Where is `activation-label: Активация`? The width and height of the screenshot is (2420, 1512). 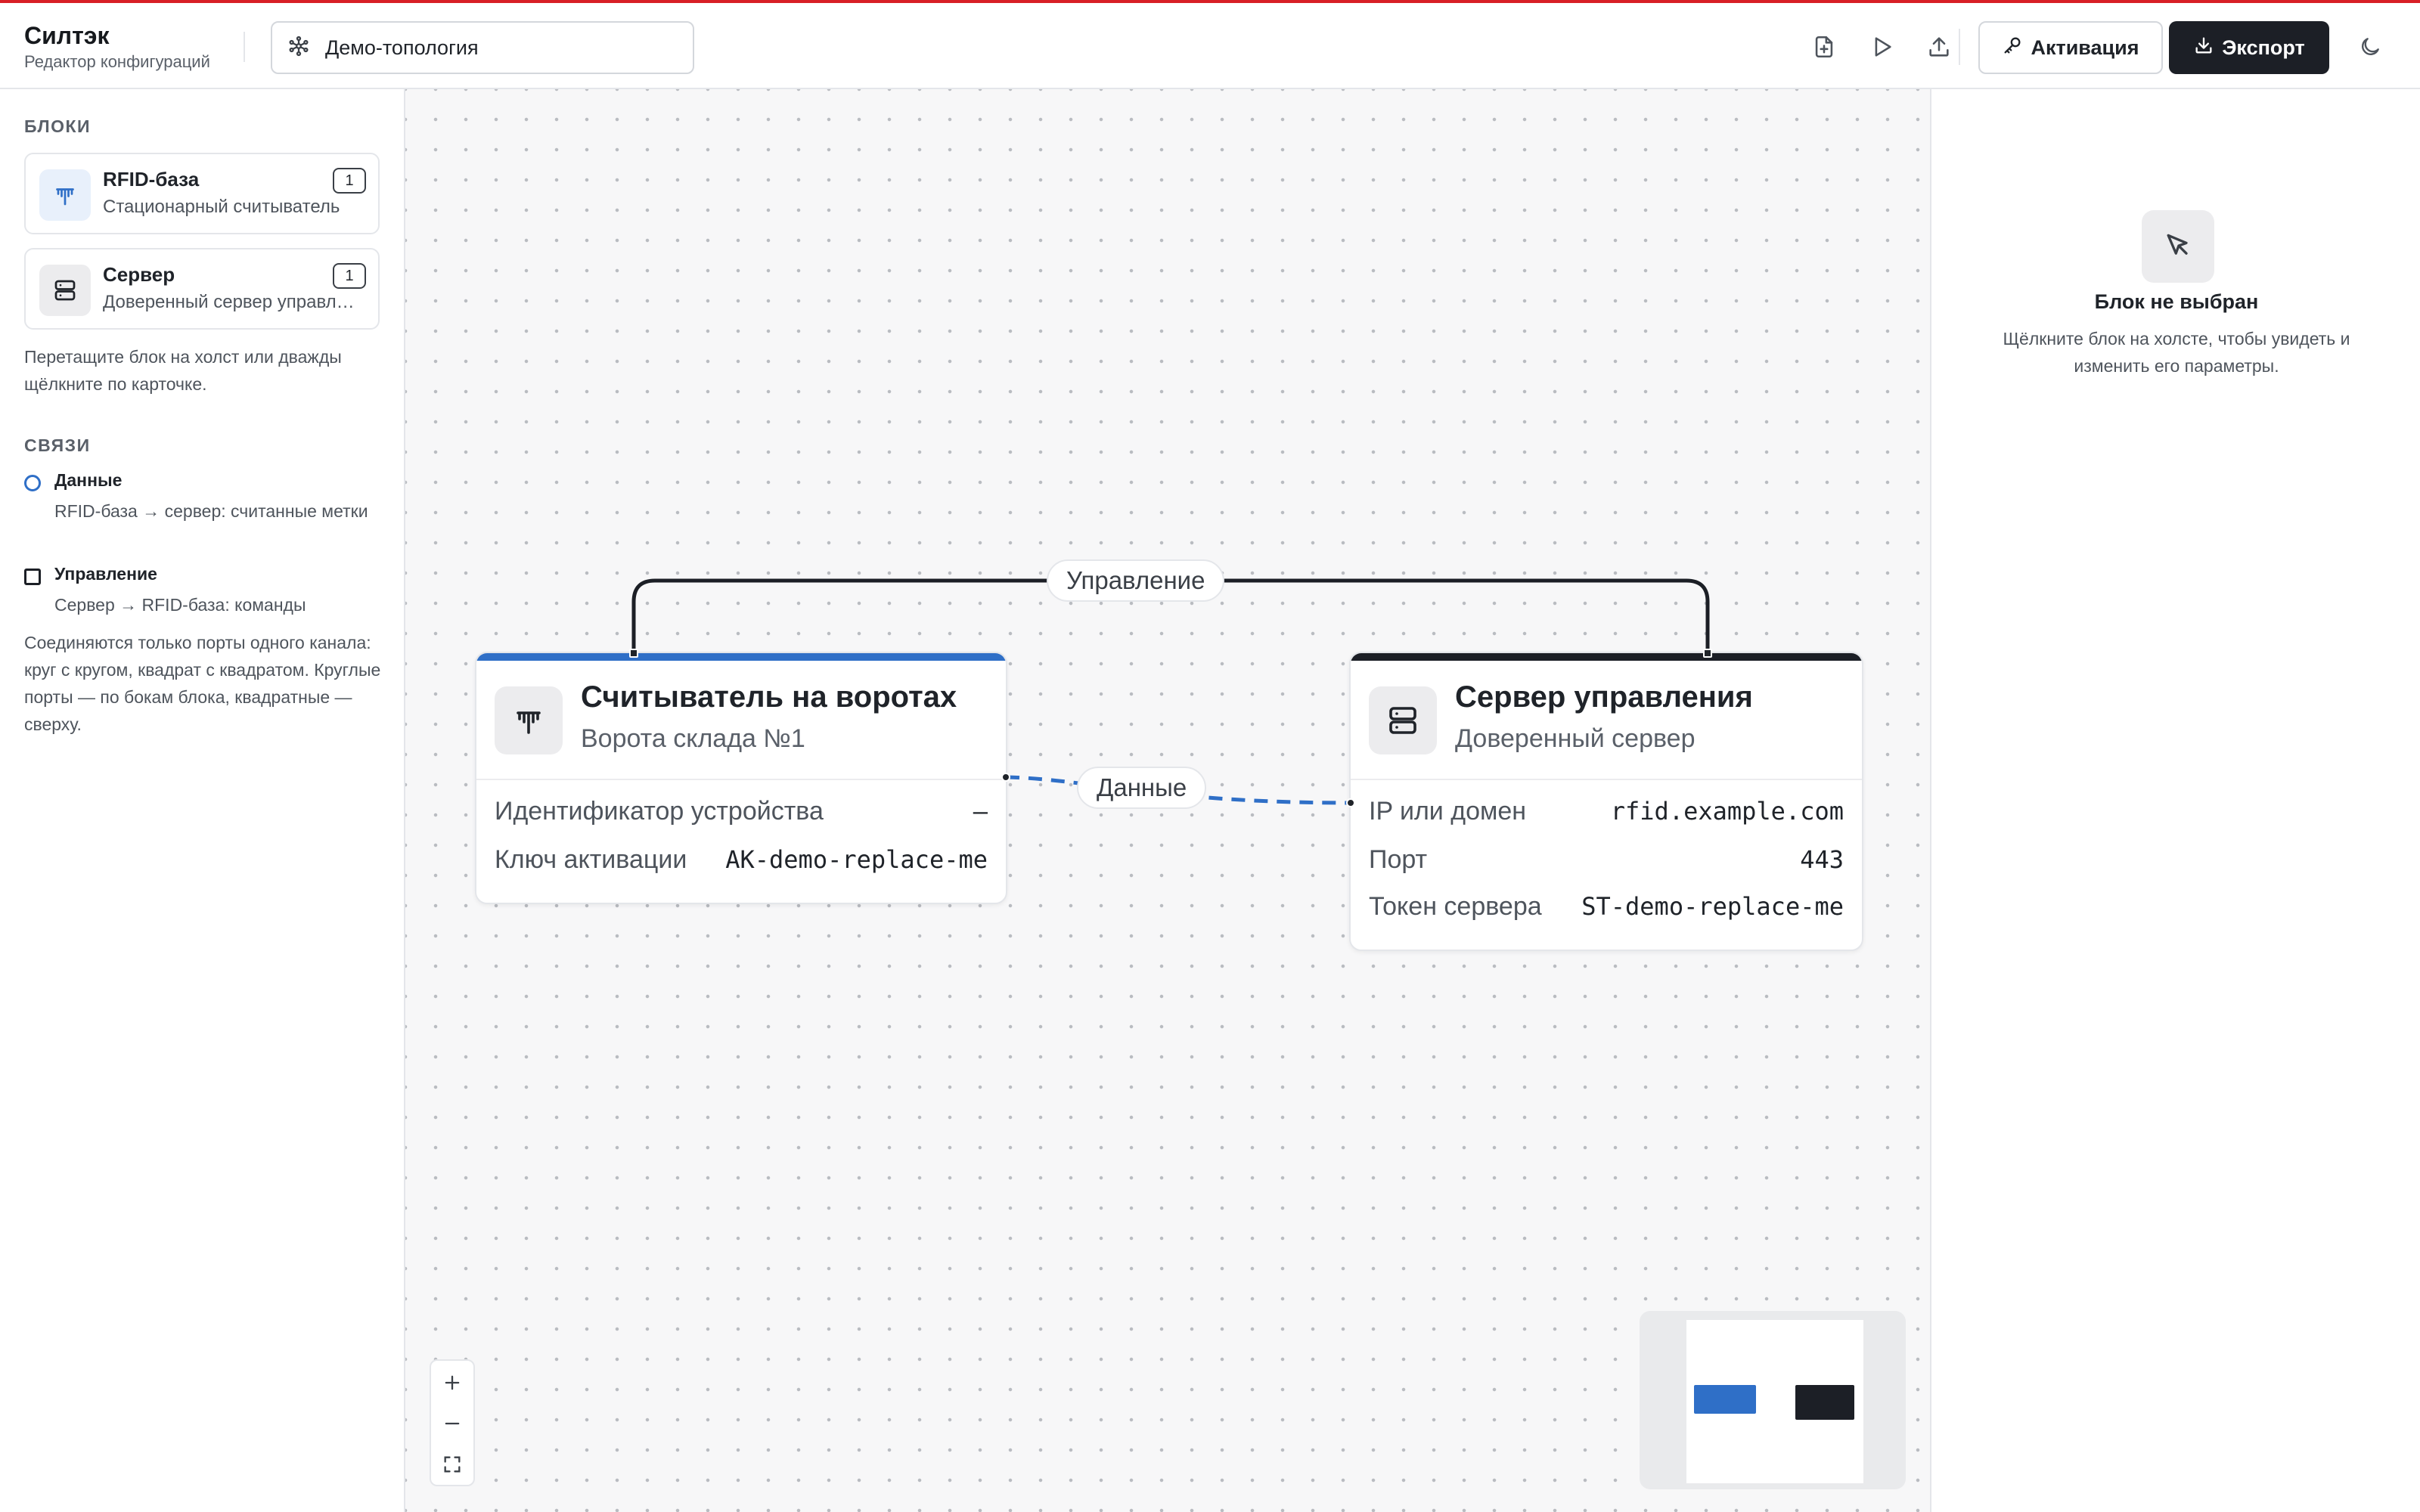 activation-label: Активация is located at coordinates (2085, 48).